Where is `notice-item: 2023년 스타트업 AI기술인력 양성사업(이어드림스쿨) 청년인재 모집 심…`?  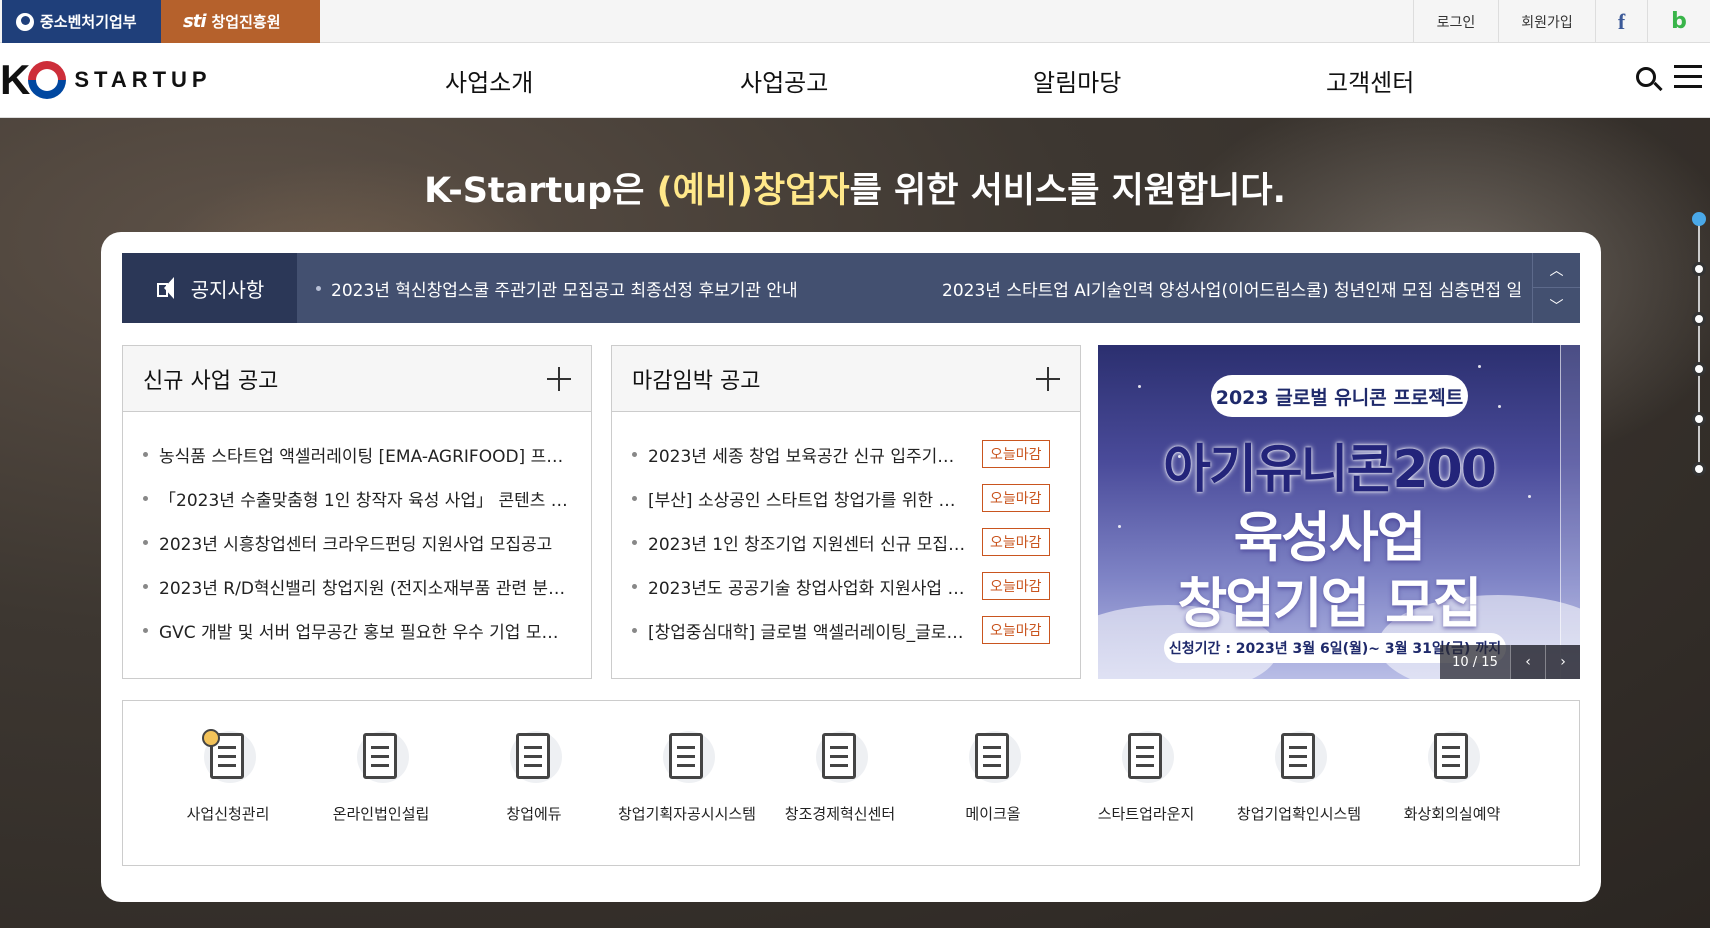
notice-item: 2023년 스타트업 AI기술인력 양성사업(이어드림스쿨) 청년인재 모집 심… is located at coordinates (1227, 288).